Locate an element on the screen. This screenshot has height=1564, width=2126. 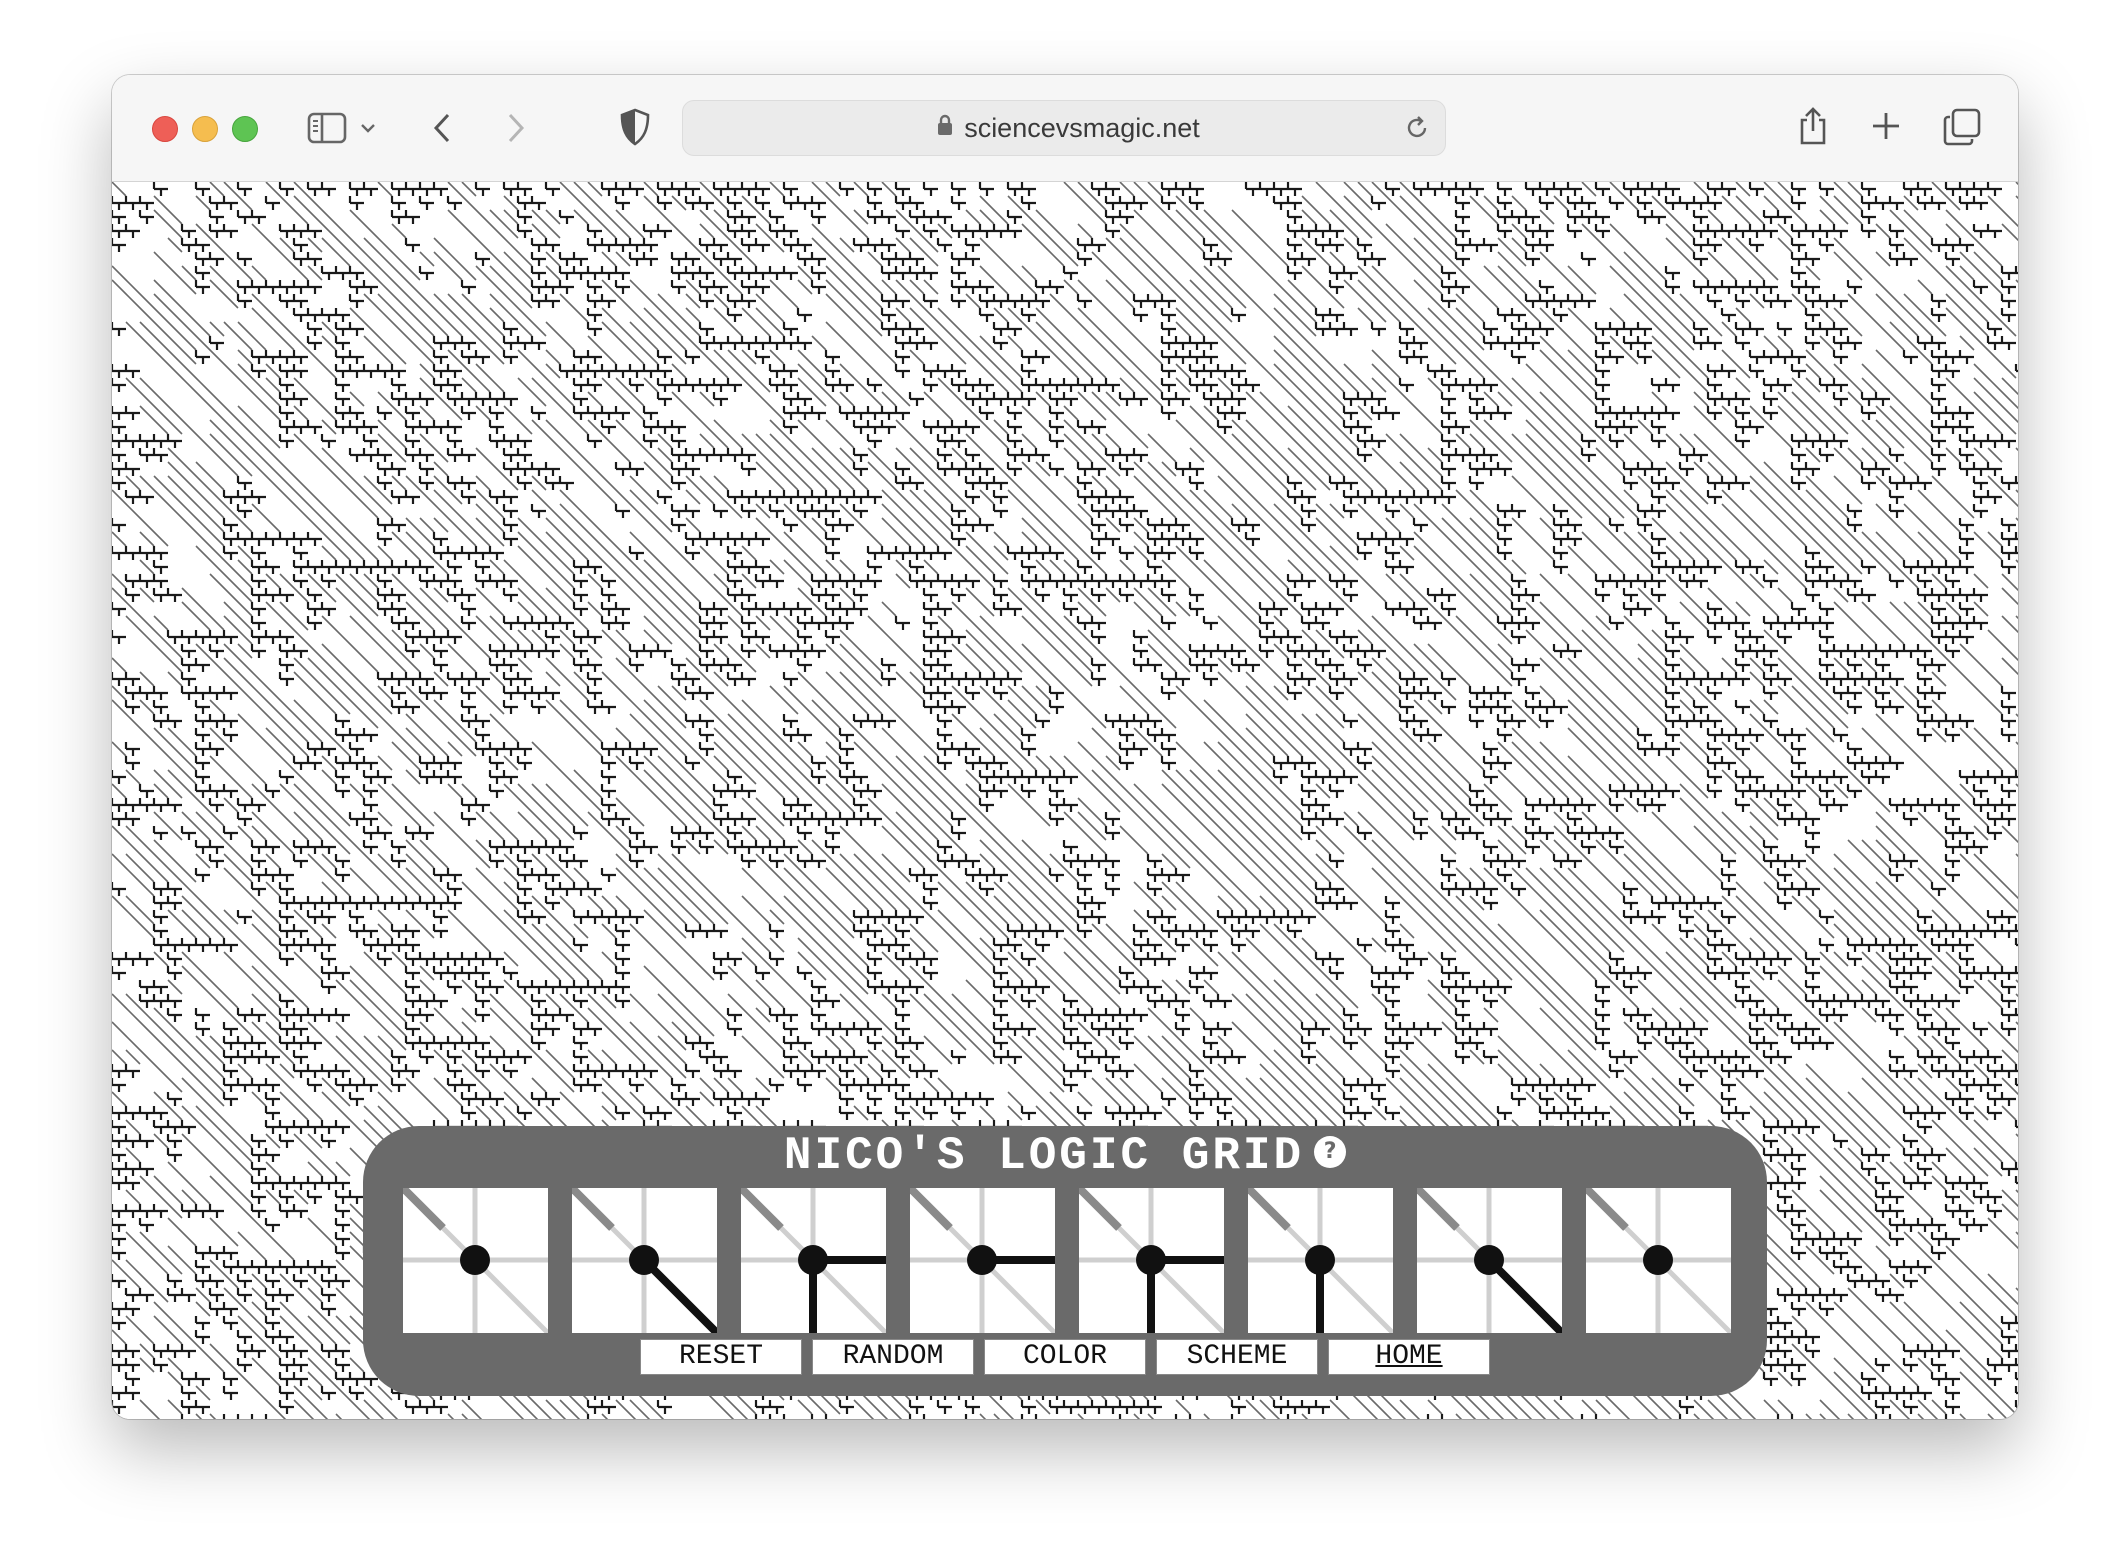
scheme-button: SCHEME is located at coordinates (1237, 1357).